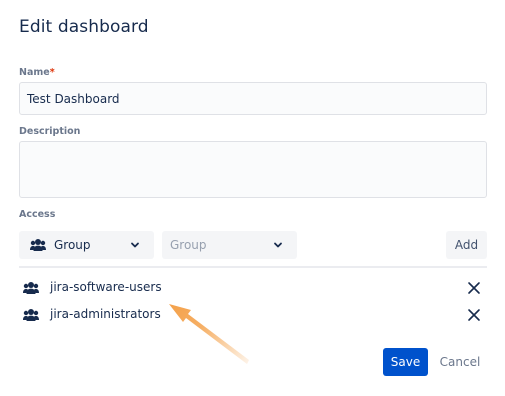 The width and height of the screenshot is (505, 396). Describe the element at coordinates (52, 72) in the screenshot. I see `required-marker: *` at that location.